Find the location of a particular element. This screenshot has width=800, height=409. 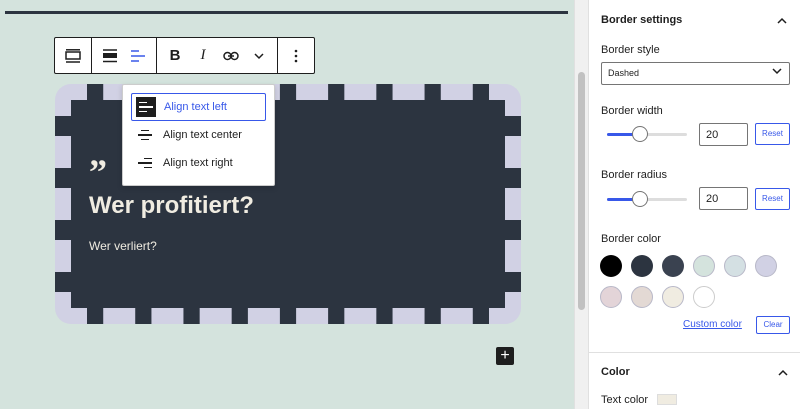

align-right-icon is located at coordinates (145, 163).